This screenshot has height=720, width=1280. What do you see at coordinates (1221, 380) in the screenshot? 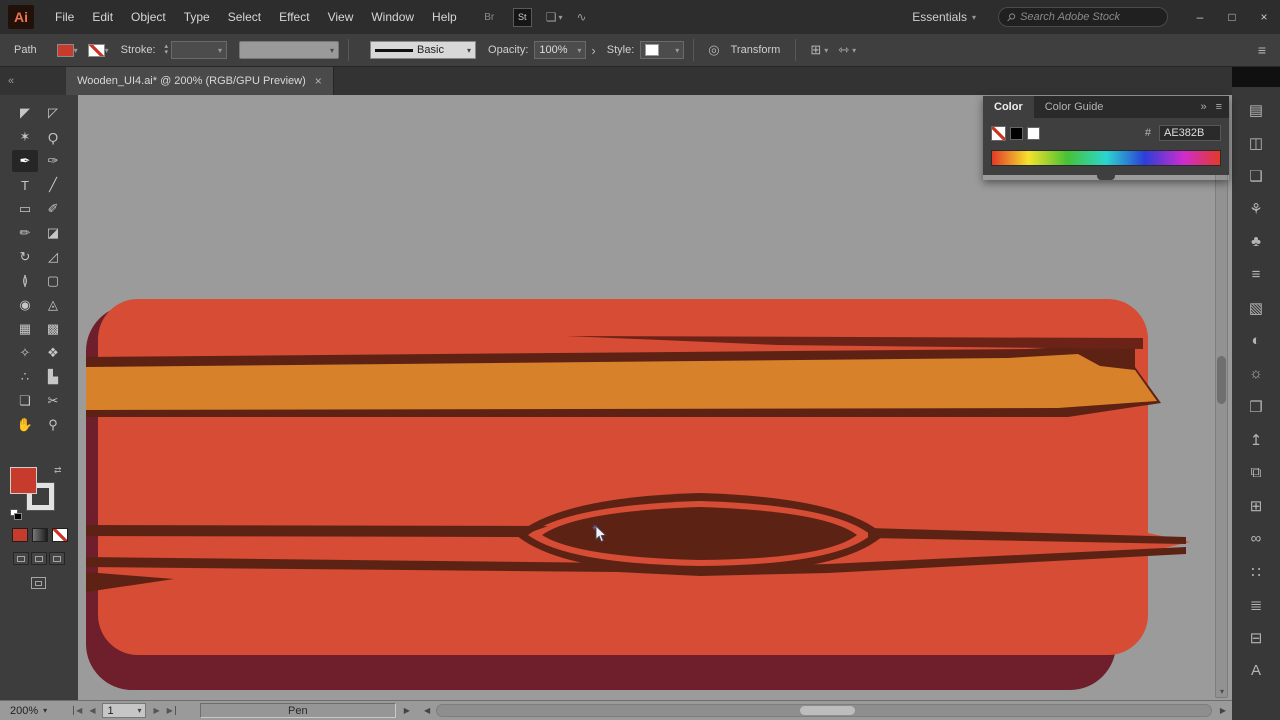
I see `vertical-scrollbar-thumb` at bounding box center [1221, 380].